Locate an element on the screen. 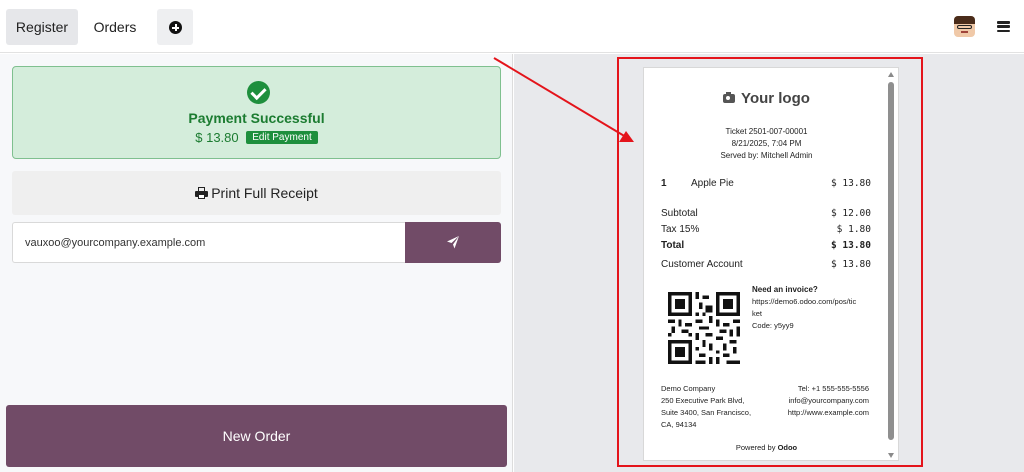 The width and height of the screenshot is (1024, 472). email-receipt-row is located at coordinates (256, 242).